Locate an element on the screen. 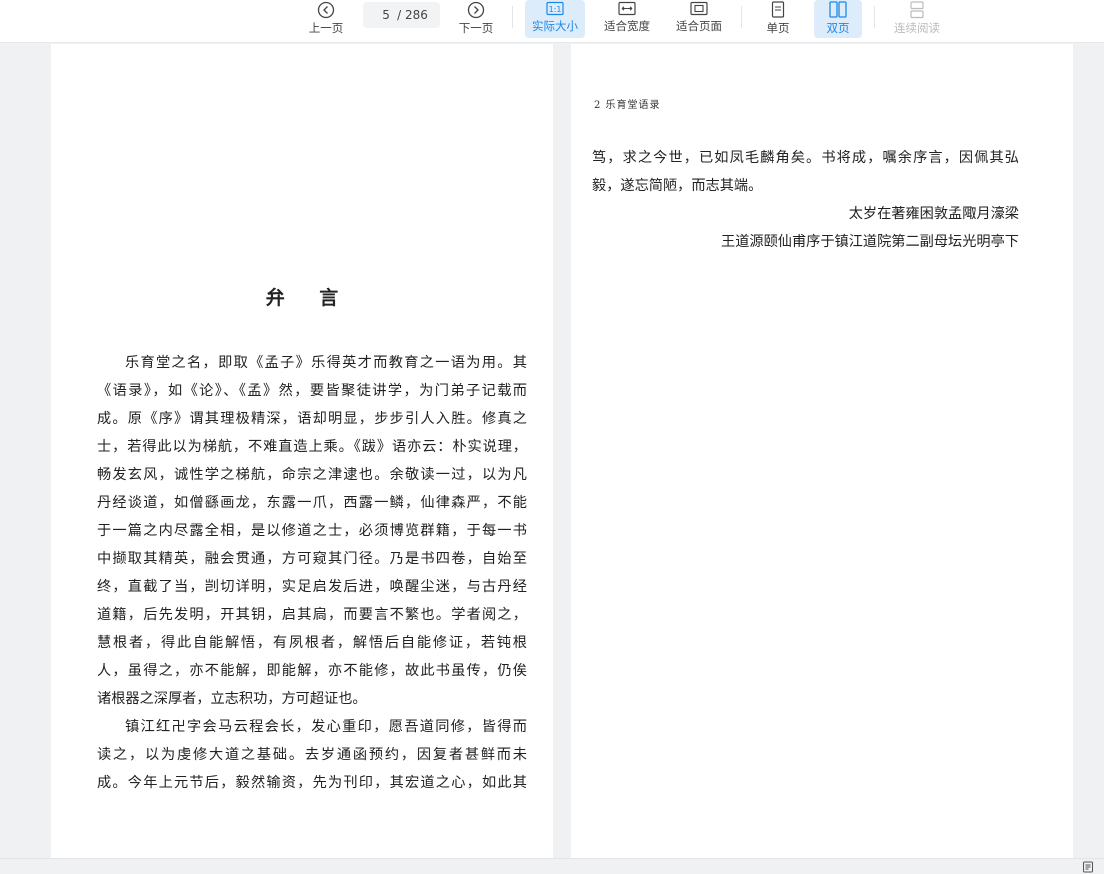 The height and width of the screenshot is (874, 1104). single-page-button: 单页 is located at coordinates (778, 19).